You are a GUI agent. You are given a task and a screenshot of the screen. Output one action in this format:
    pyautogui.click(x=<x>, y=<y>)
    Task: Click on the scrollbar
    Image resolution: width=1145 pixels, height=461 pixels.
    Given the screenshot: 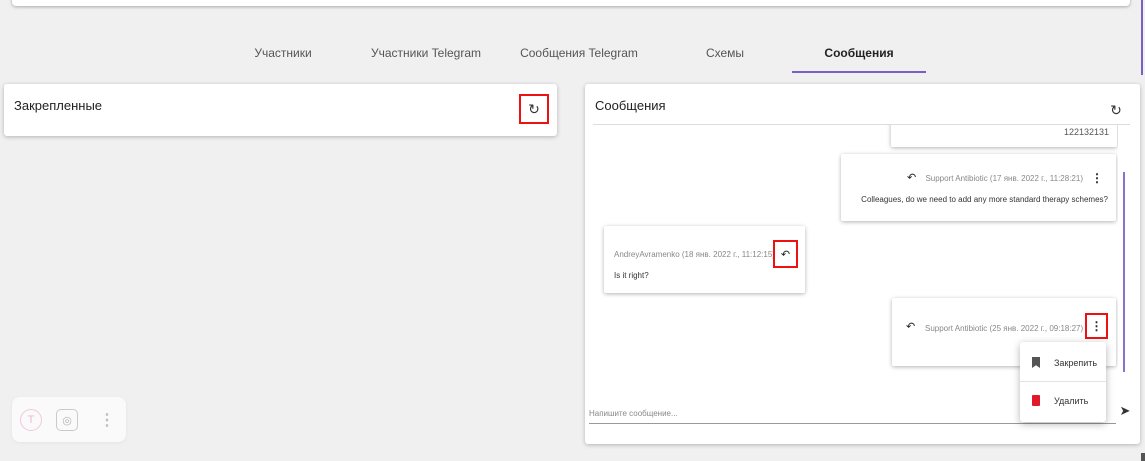 What is the action you would take?
    pyautogui.click(x=1124, y=272)
    